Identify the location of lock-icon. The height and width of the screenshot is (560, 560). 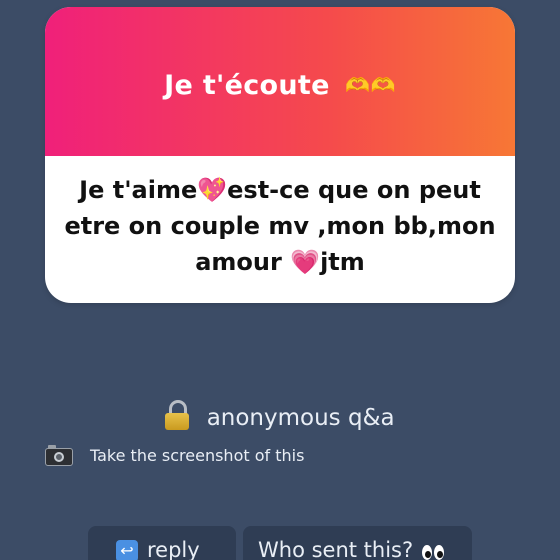
(177, 415).